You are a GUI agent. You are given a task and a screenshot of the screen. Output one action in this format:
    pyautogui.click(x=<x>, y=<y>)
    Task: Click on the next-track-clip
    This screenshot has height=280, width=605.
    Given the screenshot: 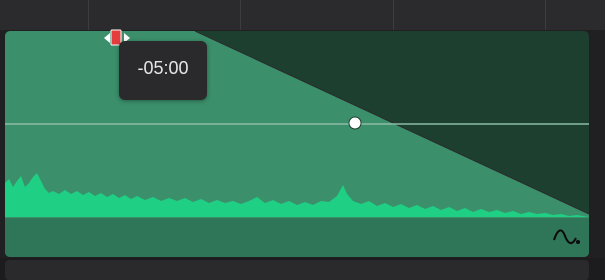 What is the action you would take?
    pyautogui.click(x=297, y=270)
    